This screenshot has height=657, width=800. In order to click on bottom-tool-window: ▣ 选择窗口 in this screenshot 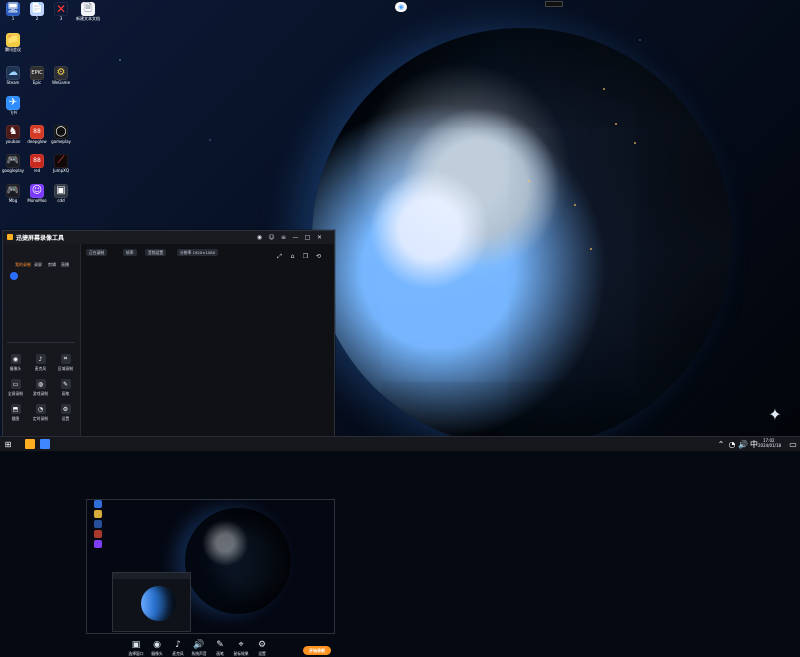, I will do `click(136, 649)`.